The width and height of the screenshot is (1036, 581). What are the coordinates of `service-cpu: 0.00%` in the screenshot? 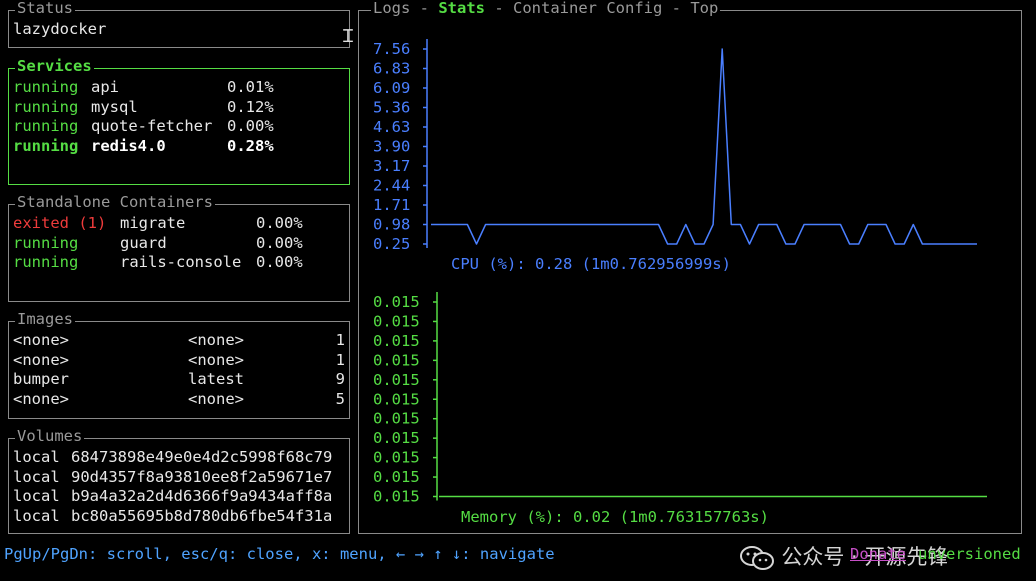 It's located at (250, 126).